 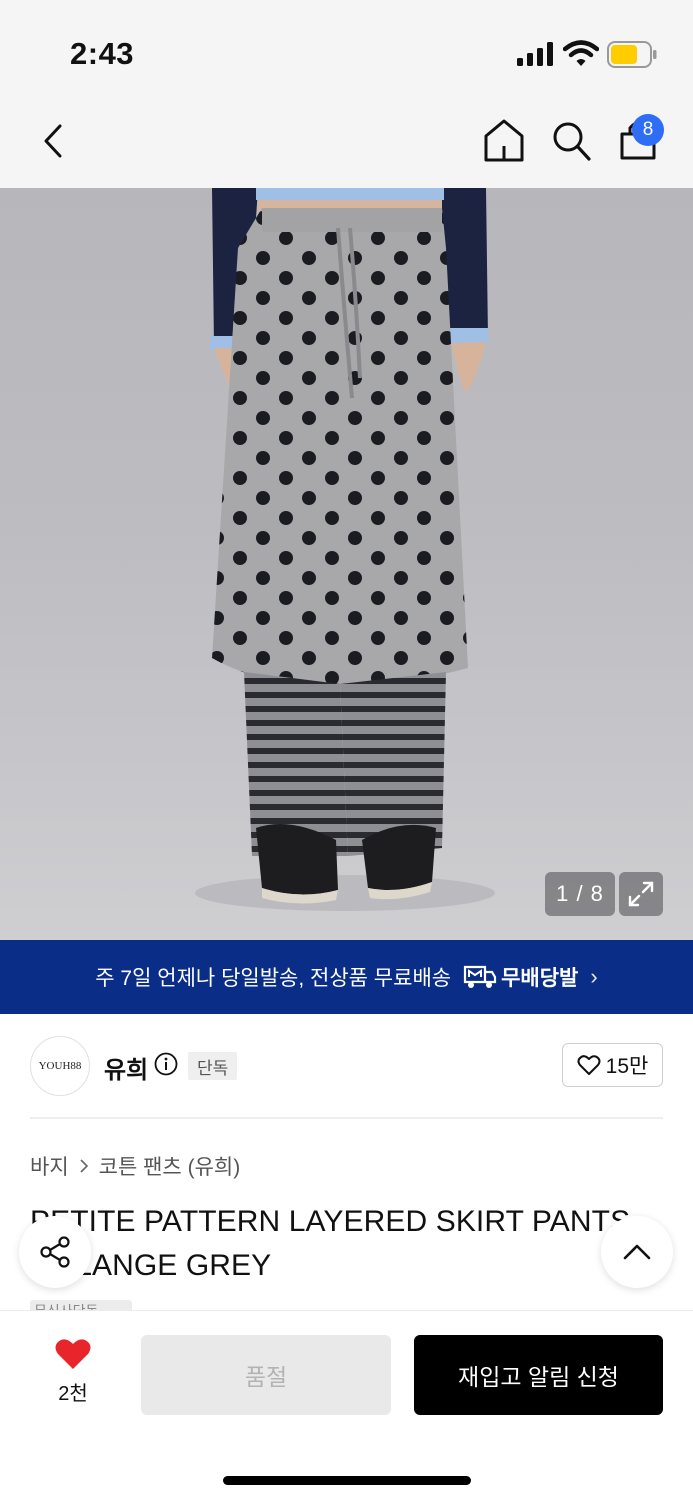 What do you see at coordinates (504, 141) in the screenshot?
I see `home-icon` at bounding box center [504, 141].